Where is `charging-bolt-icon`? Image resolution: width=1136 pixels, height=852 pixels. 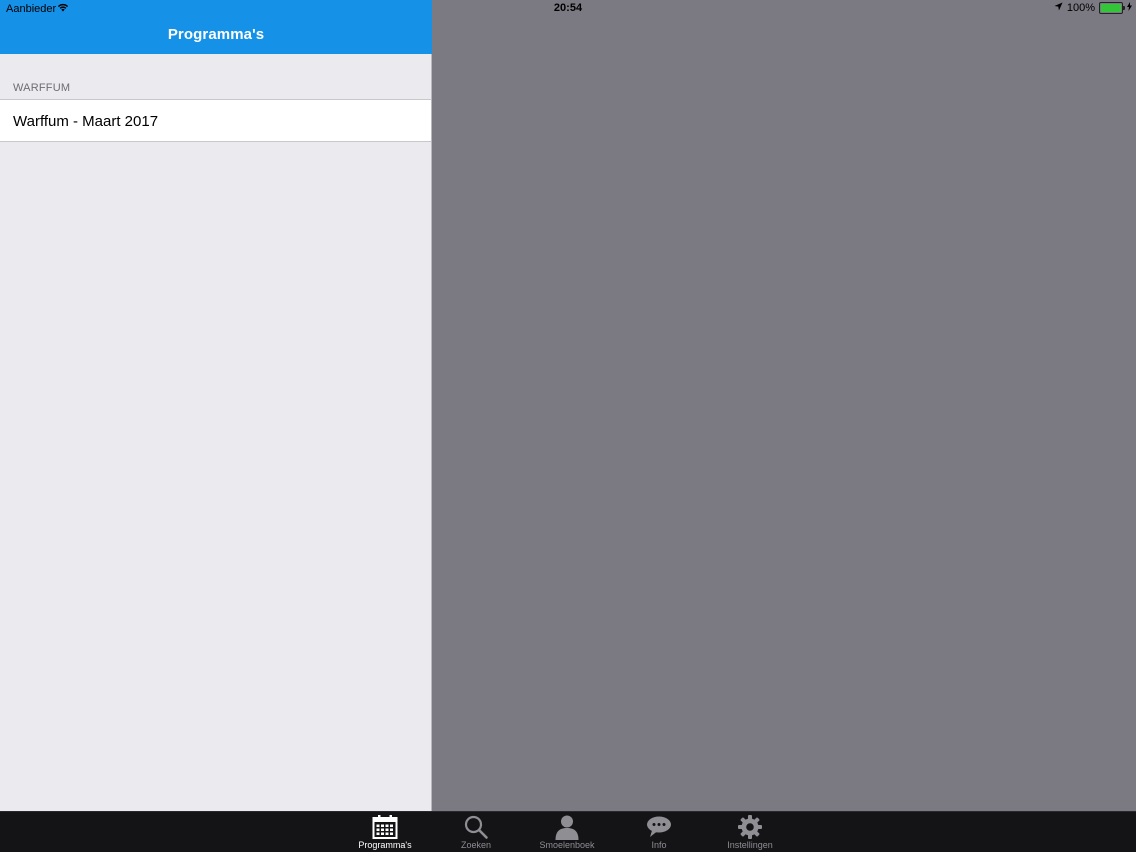
charging-bolt-icon is located at coordinates (1129, 8).